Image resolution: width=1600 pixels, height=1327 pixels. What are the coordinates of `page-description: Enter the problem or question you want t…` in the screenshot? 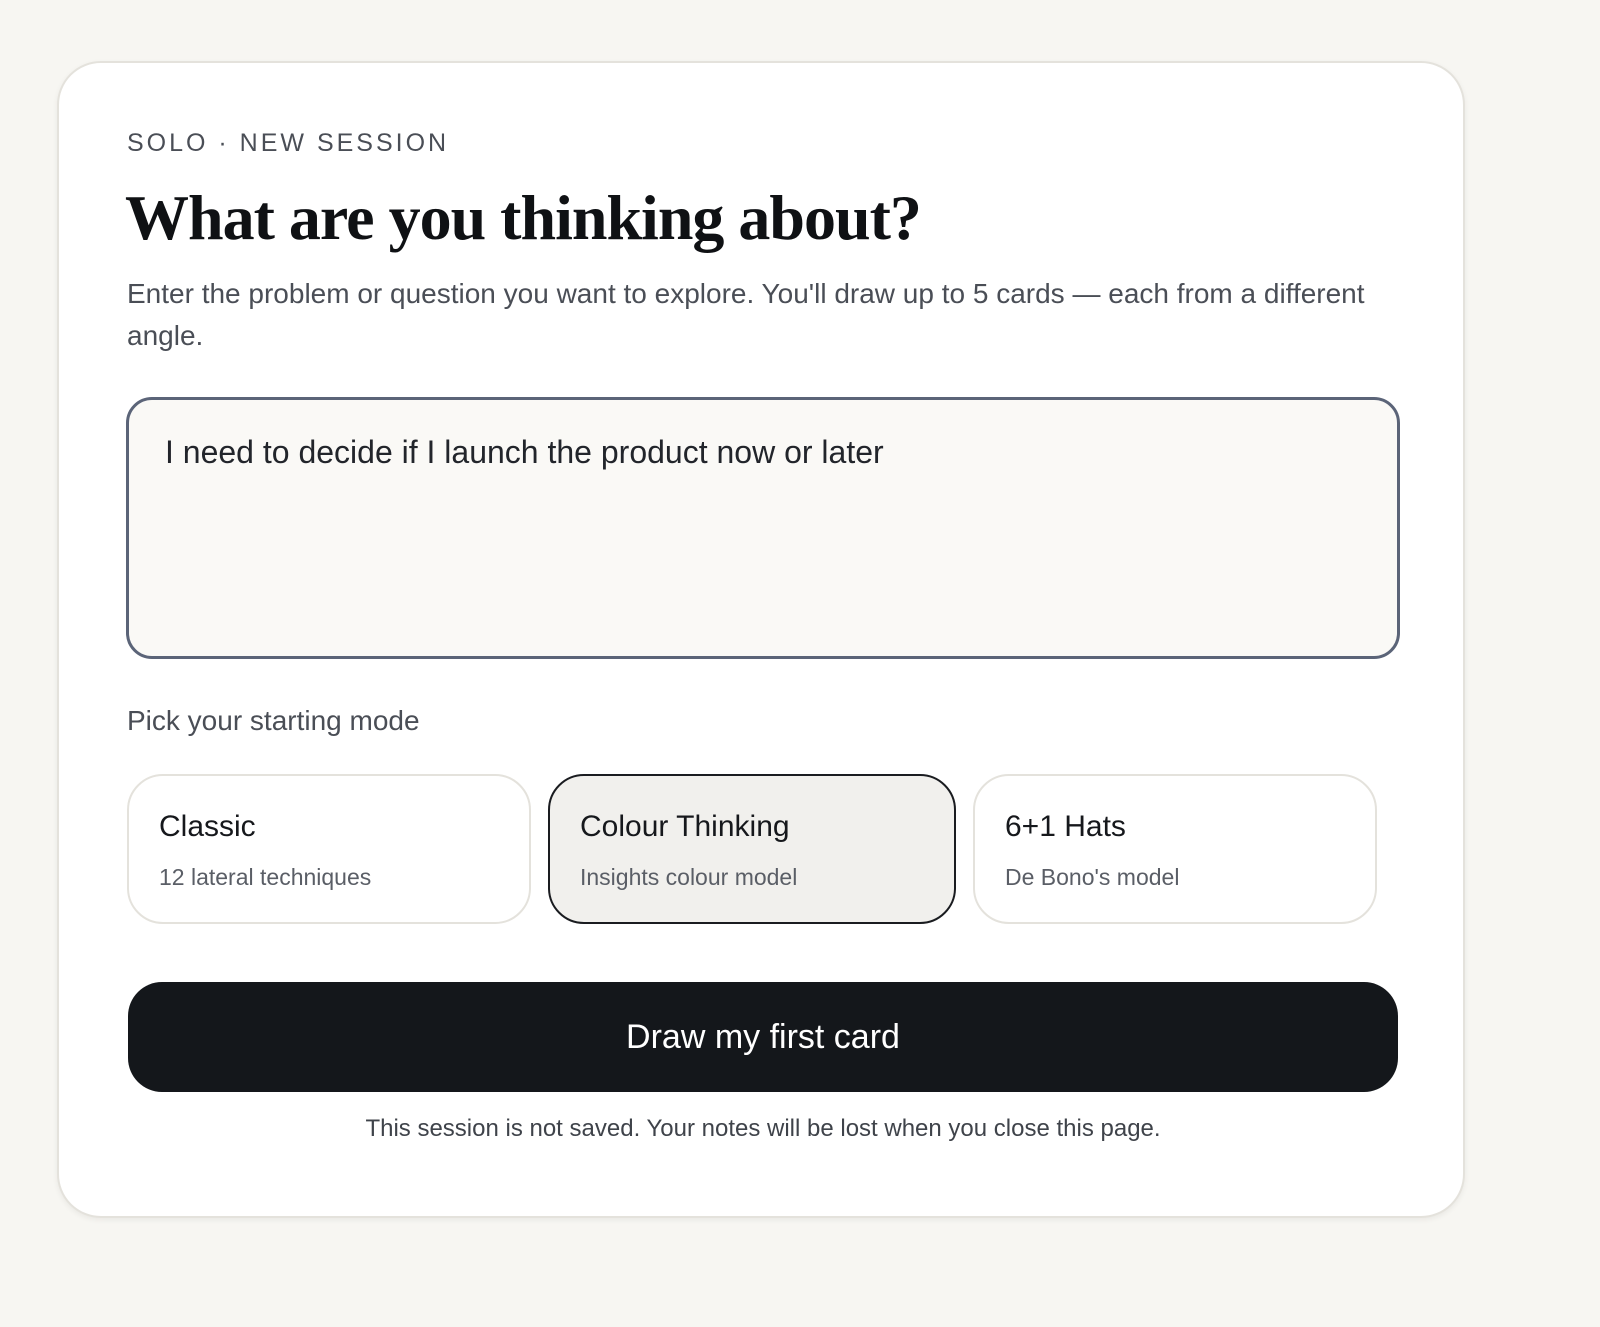 It's located at (746, 314).